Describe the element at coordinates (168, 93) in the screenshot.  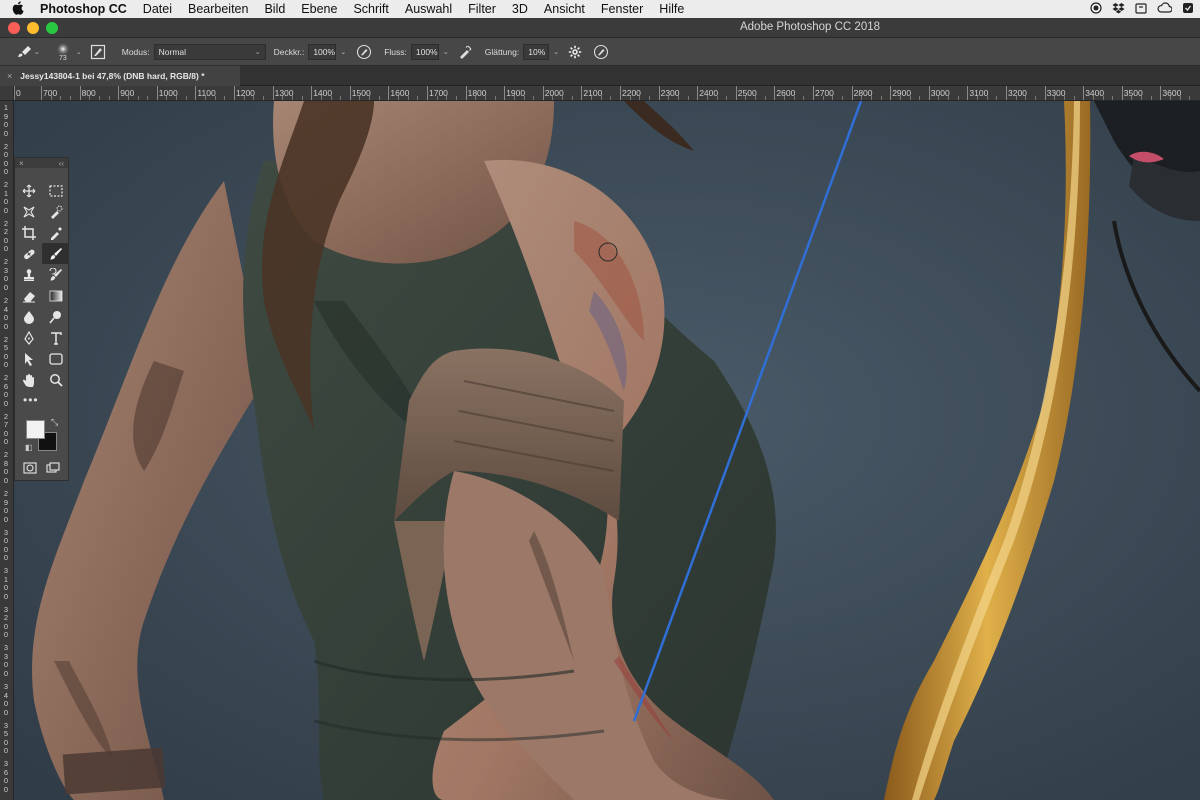
I see `ruler-label: 1000` at that location.